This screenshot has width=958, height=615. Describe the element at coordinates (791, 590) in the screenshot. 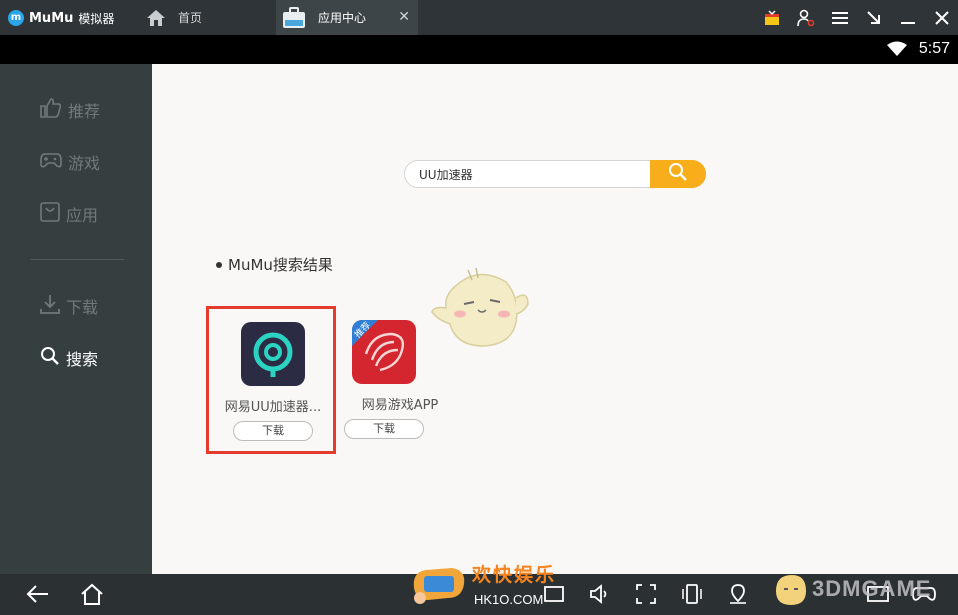

I see `mascot-icon` at that location.